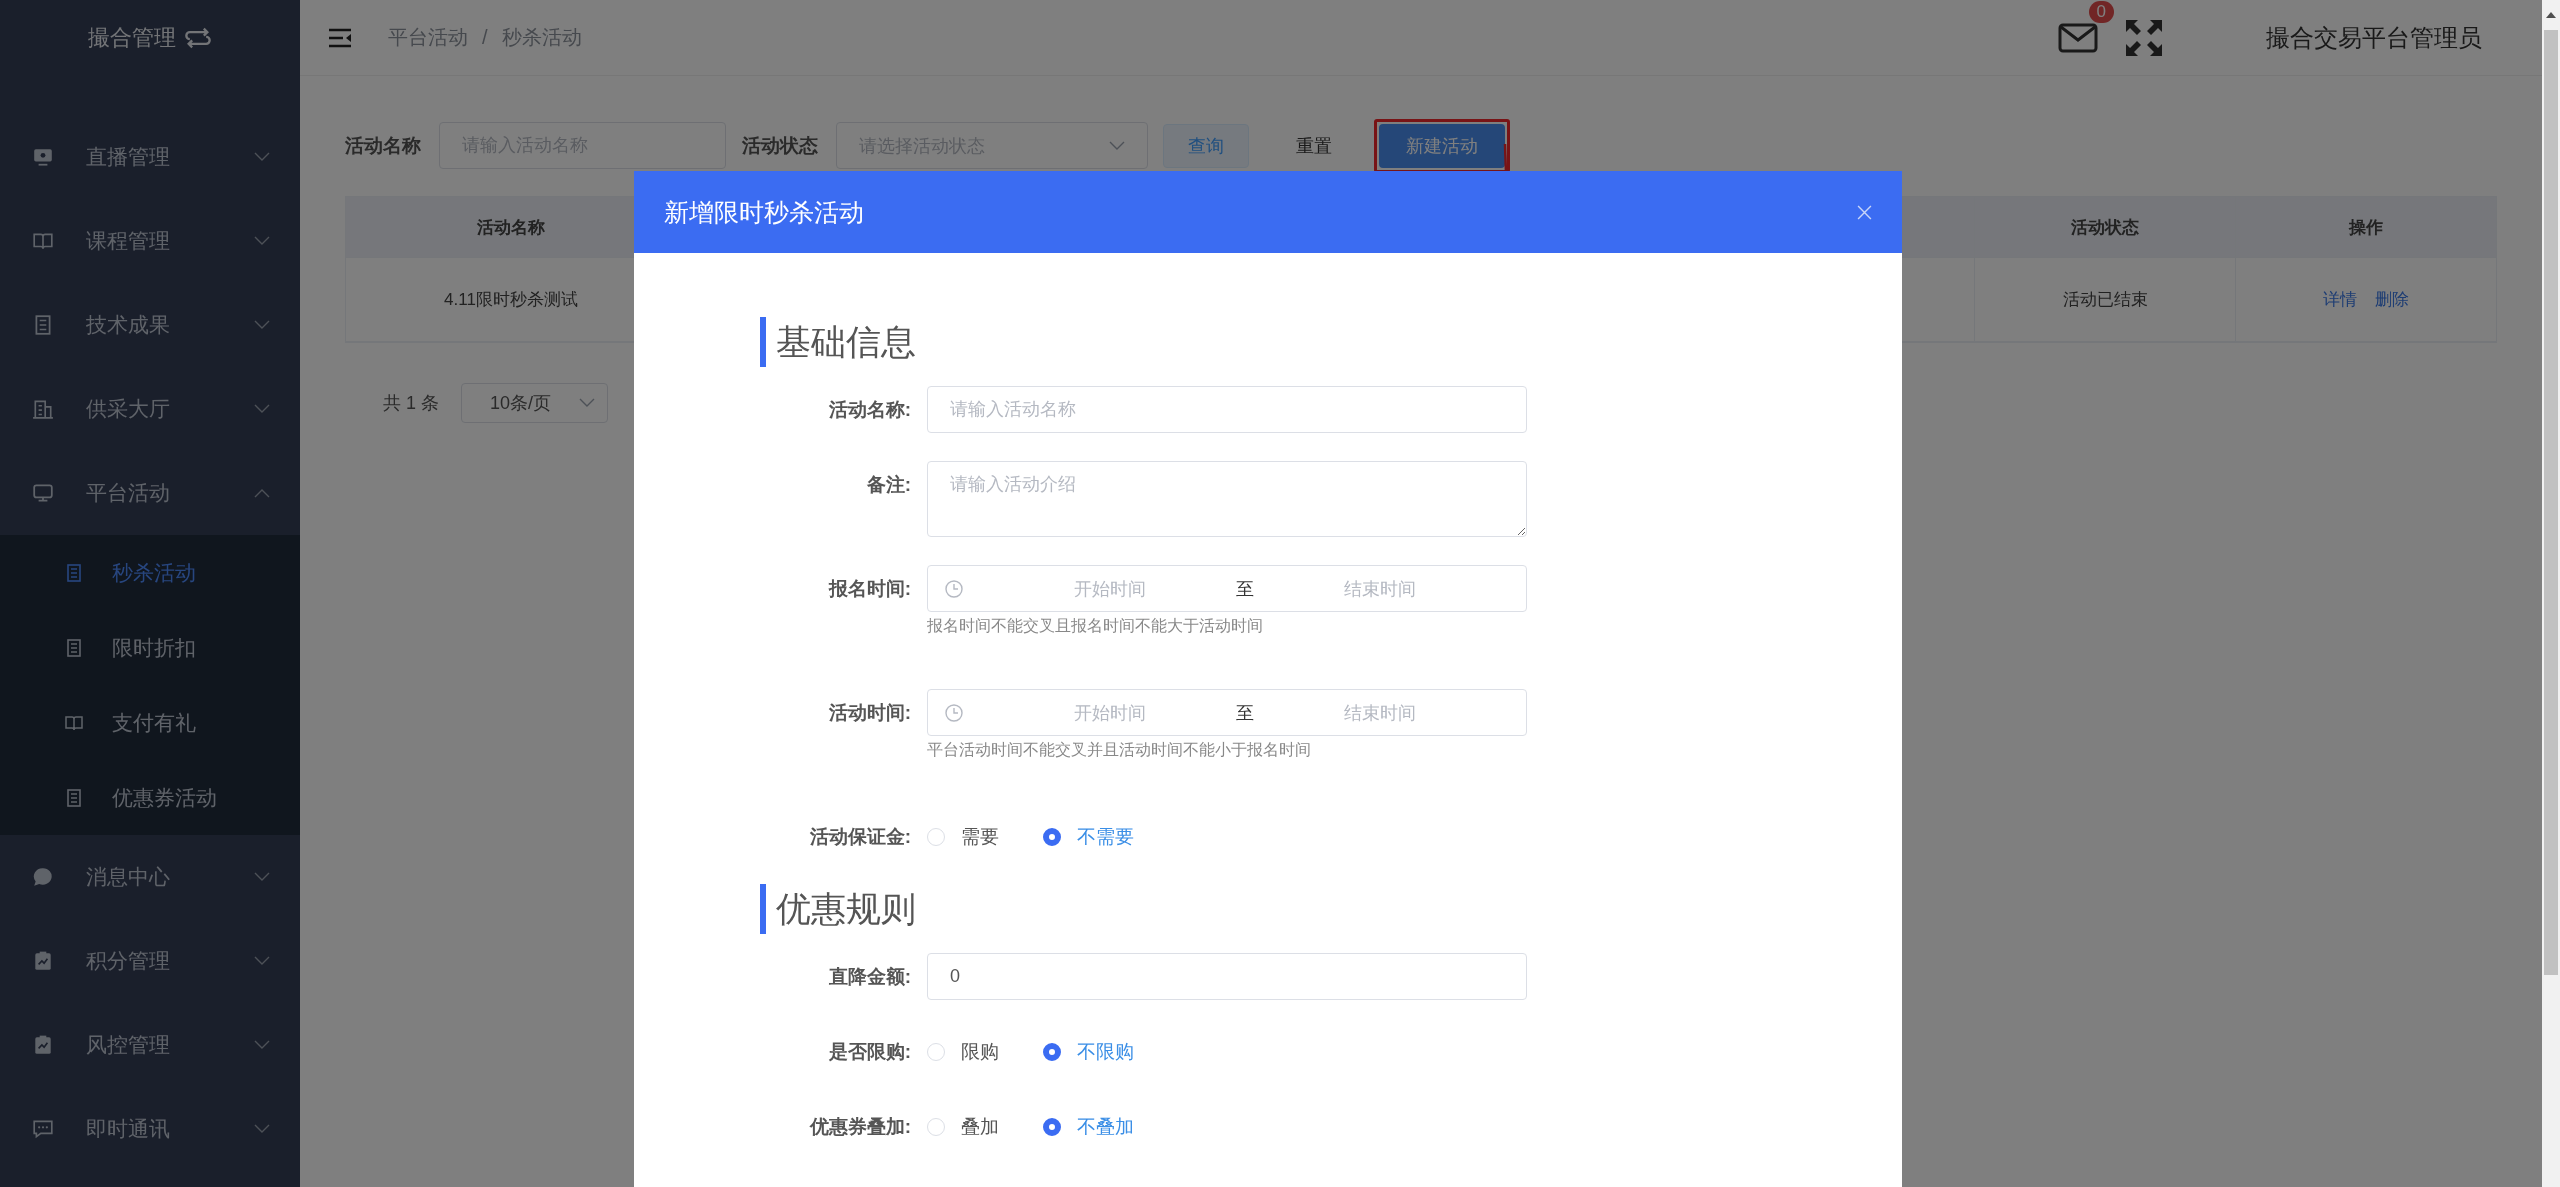 The height and width of the screenshot is (1187, 2560). I want to click on menu-item: 即时通讯, so click(150, 1129).